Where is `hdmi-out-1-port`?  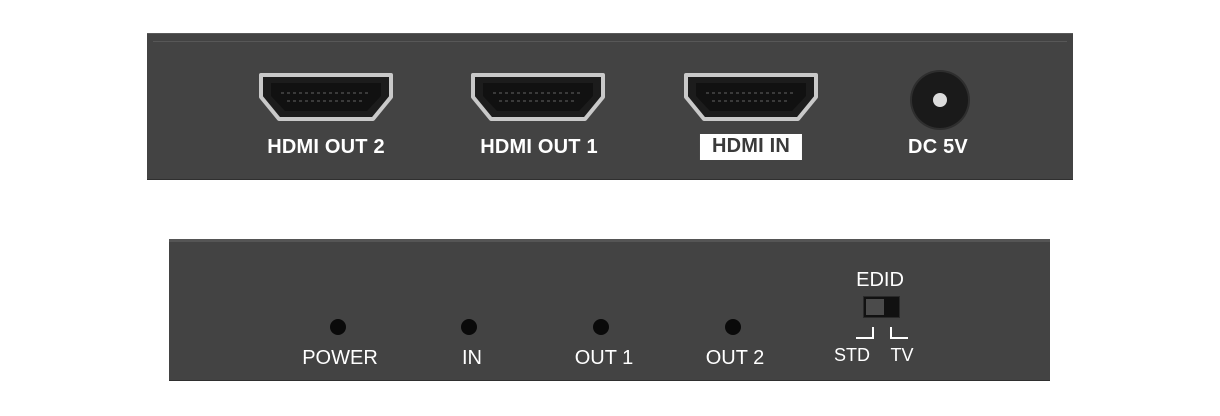
hdmi-out-1-port is located at coordinates (538, 97).